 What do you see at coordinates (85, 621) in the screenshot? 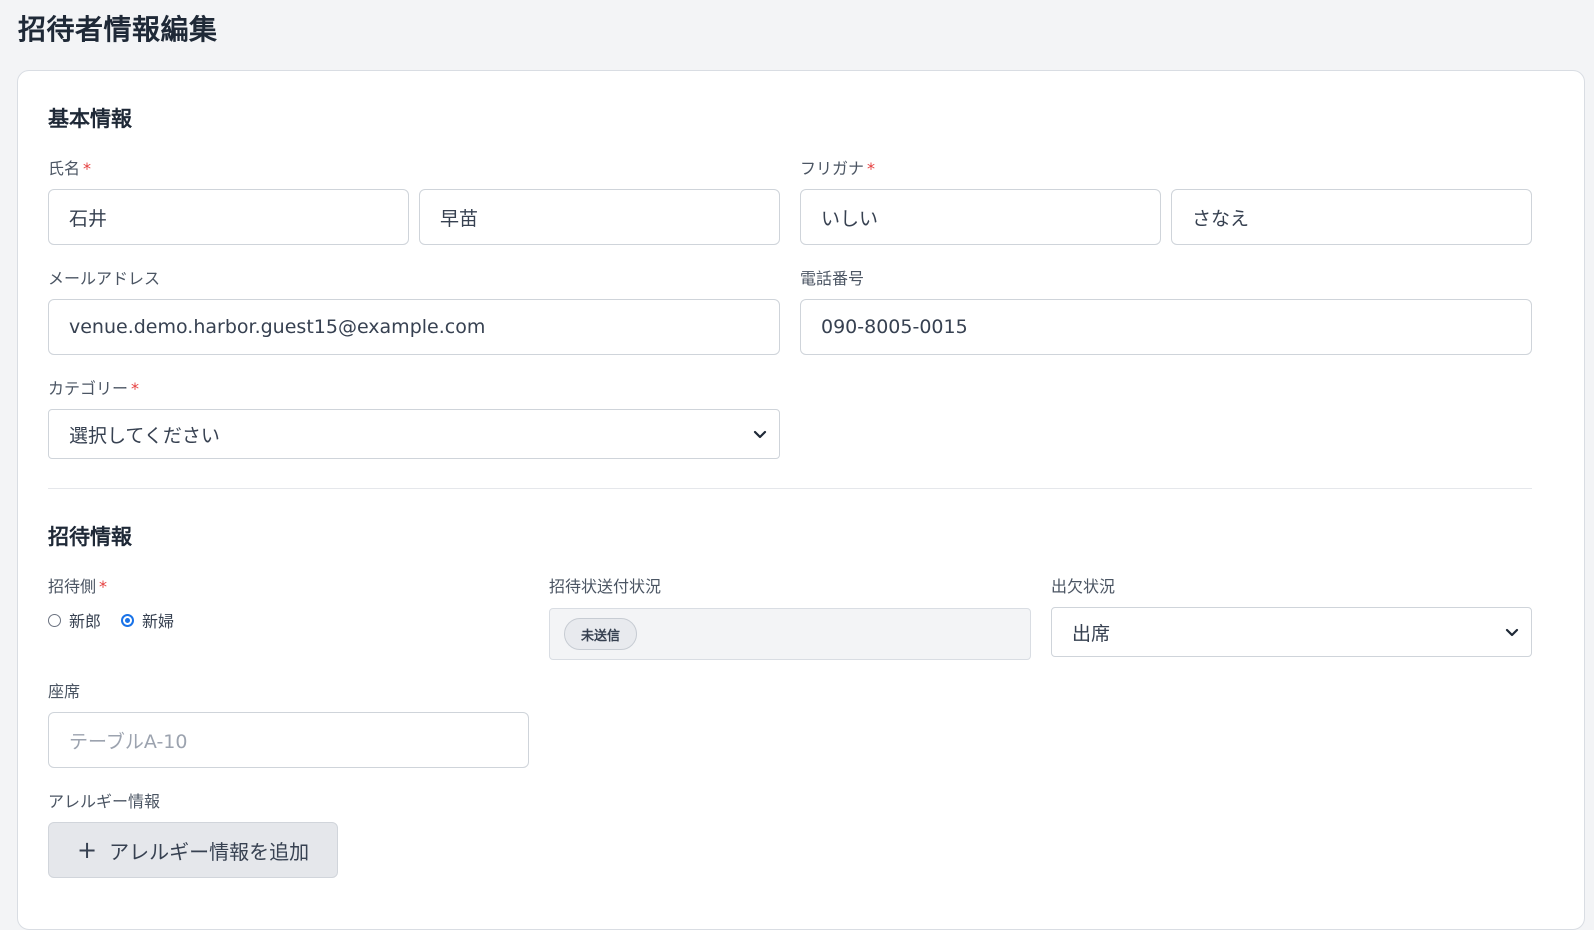
I see `radio-groom-label: 新郎` at bounding box center [85, 621].